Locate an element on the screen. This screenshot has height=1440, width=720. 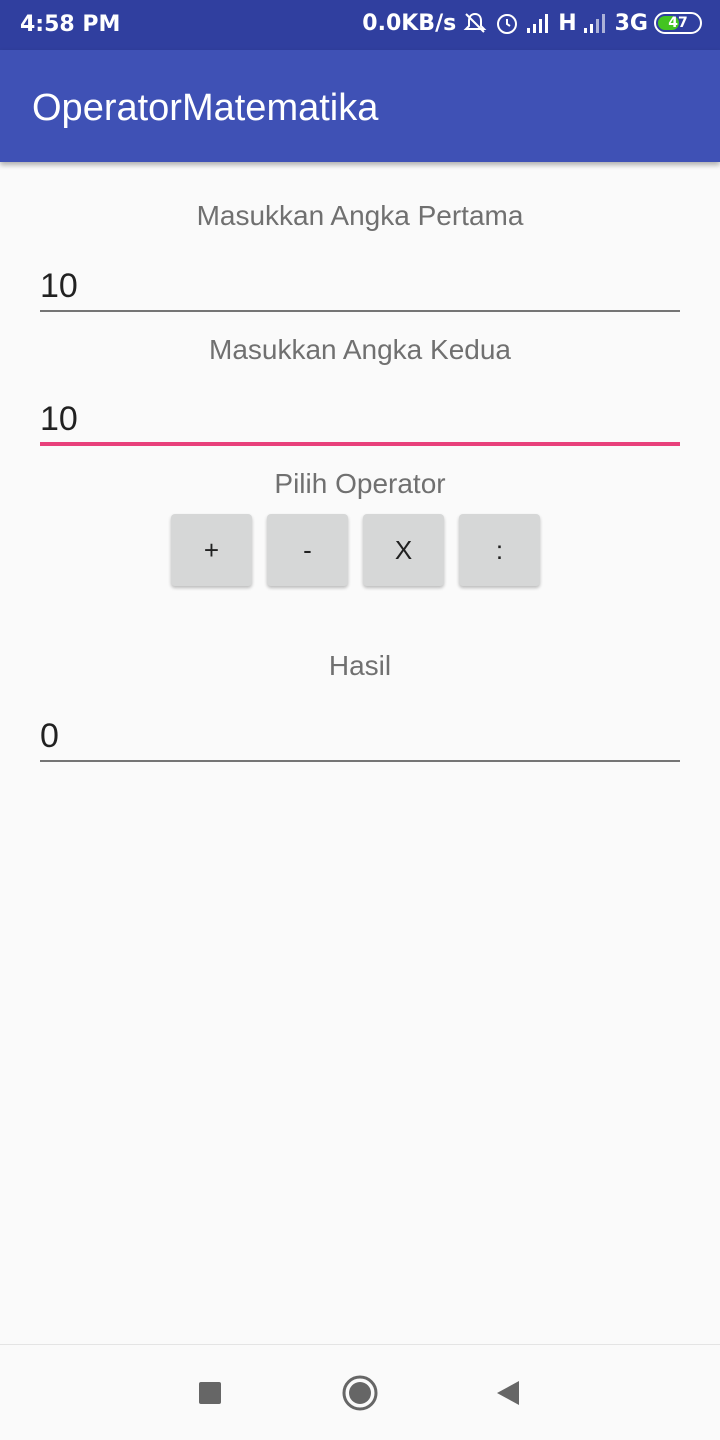
battery-icon: 47 is located at coordinates (678, 23).